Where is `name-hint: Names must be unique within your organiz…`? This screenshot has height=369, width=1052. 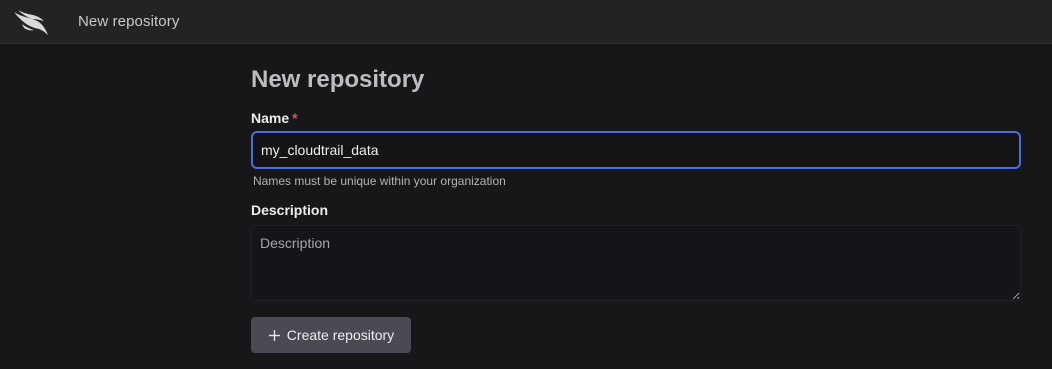
name-hint: Names must be unique within your organiz… is located at coordinates (379, 181).